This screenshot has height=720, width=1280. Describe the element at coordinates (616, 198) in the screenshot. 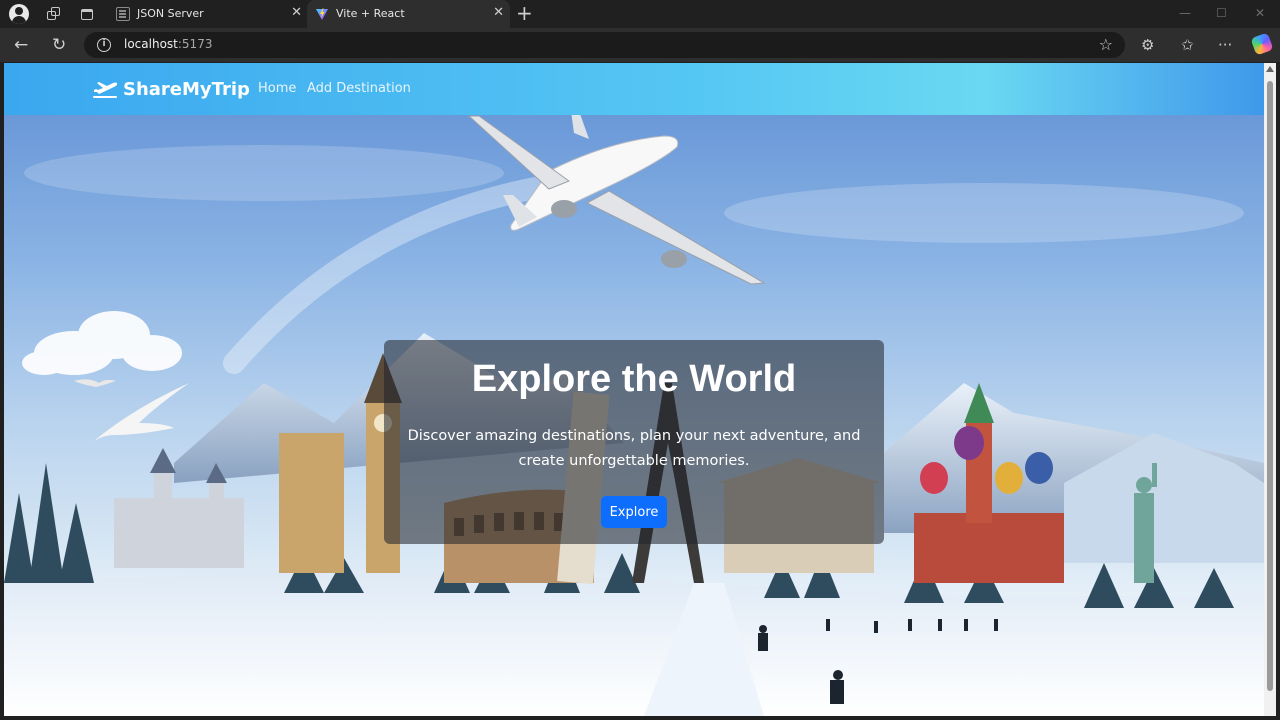

I see `airplane` at that location.